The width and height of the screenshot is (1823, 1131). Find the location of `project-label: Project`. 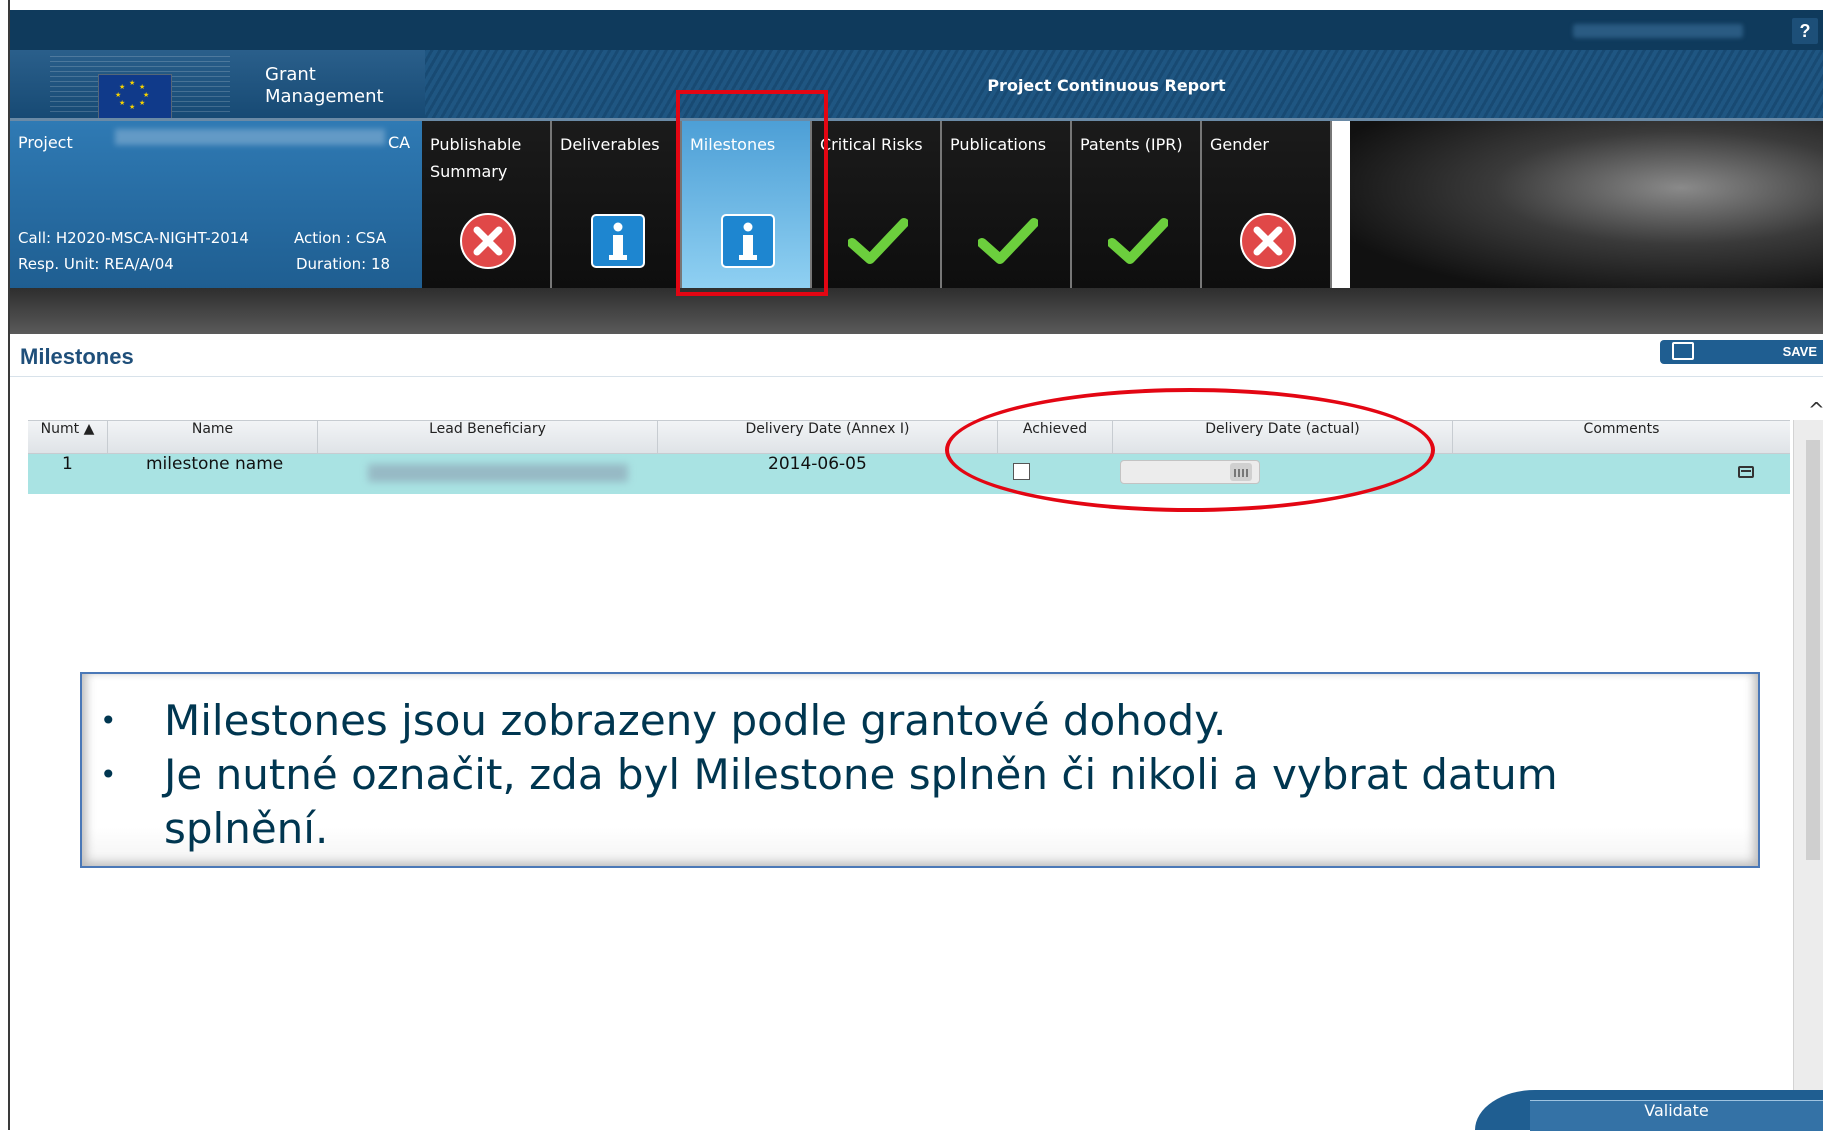

project-label: Project is located at coordinates (45, 142).